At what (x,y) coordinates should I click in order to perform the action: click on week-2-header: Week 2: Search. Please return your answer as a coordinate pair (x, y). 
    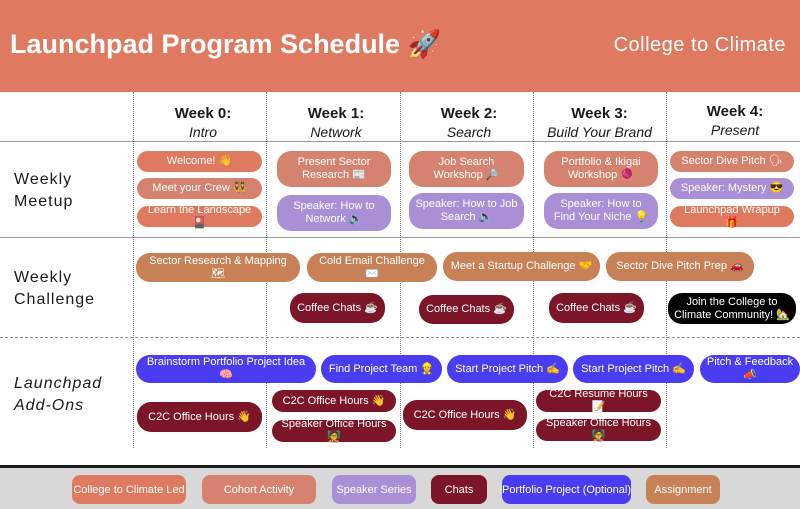
    Looking at the image, I should click on (469, 123).